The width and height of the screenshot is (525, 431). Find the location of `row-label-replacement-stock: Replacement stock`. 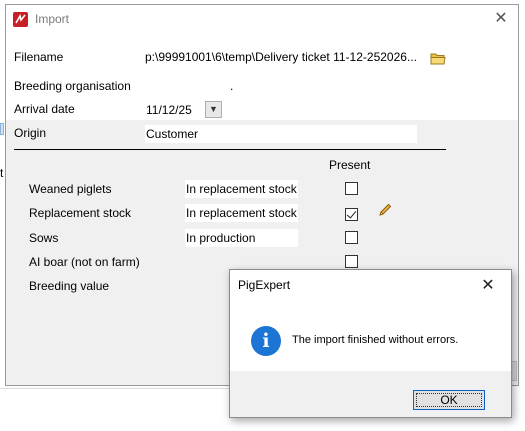

row-label-replacement-stock: Replacement stock is located at coordinates (80, 213).